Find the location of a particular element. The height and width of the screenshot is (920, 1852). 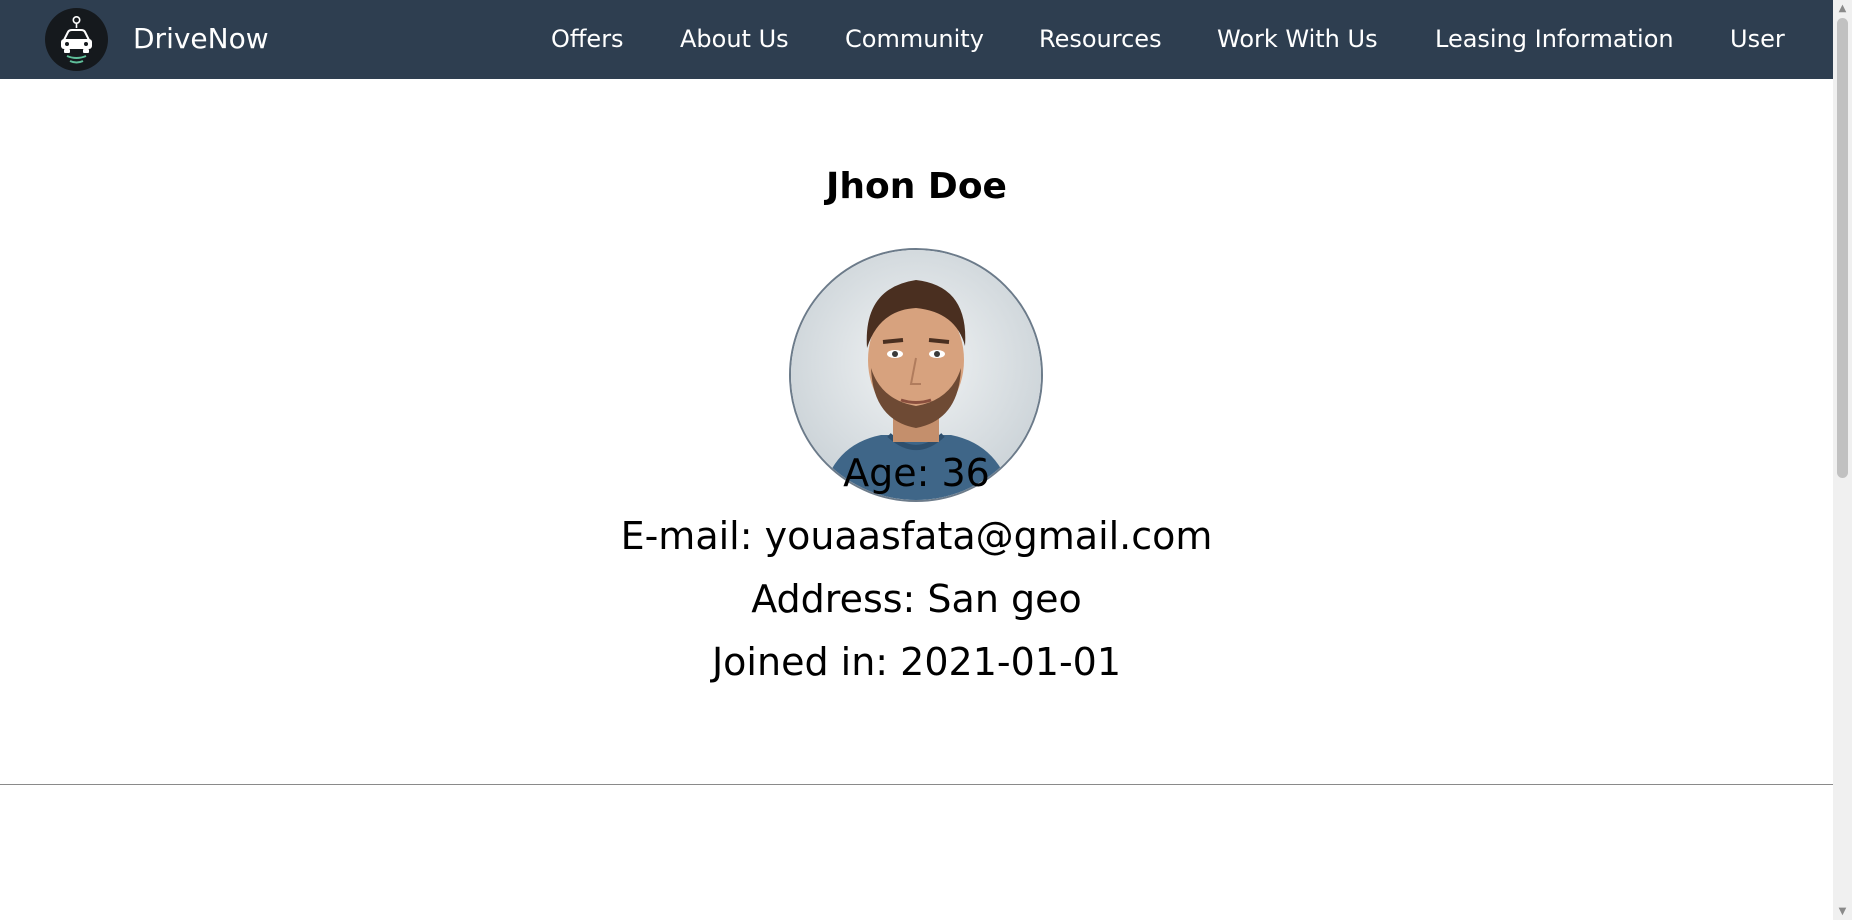

age-line: Age: 36 is located at coordinates (916, 473).